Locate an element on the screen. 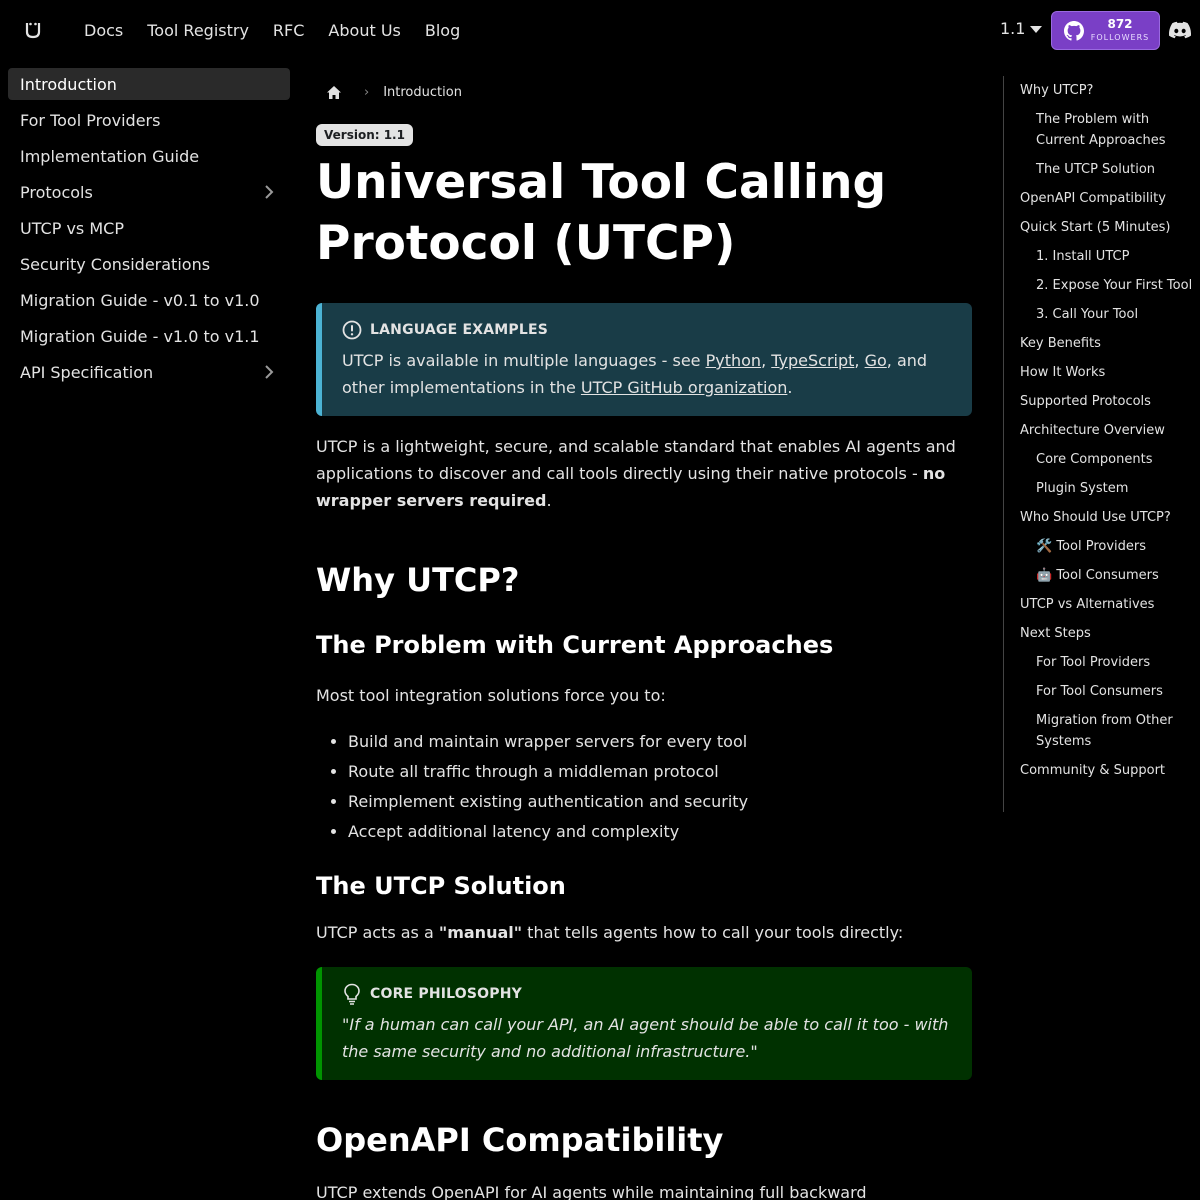 This screenshot has width=1200, height=1200. sidebar-item-label: Protocols is located at coordinates (56, 192).